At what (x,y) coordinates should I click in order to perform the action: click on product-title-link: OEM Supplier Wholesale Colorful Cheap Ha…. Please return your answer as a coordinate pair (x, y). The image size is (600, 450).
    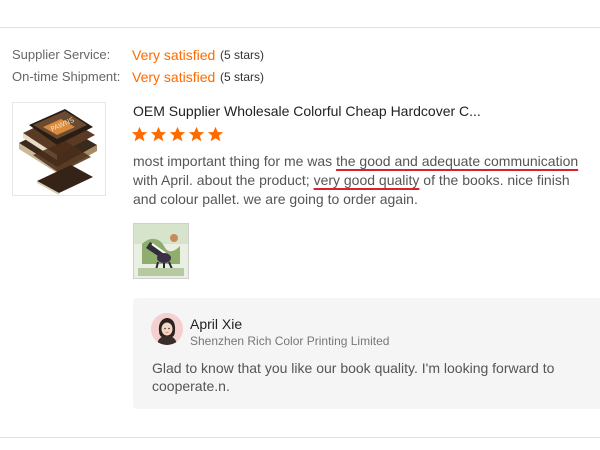
    Looking at the image, I should click on (307, 111).